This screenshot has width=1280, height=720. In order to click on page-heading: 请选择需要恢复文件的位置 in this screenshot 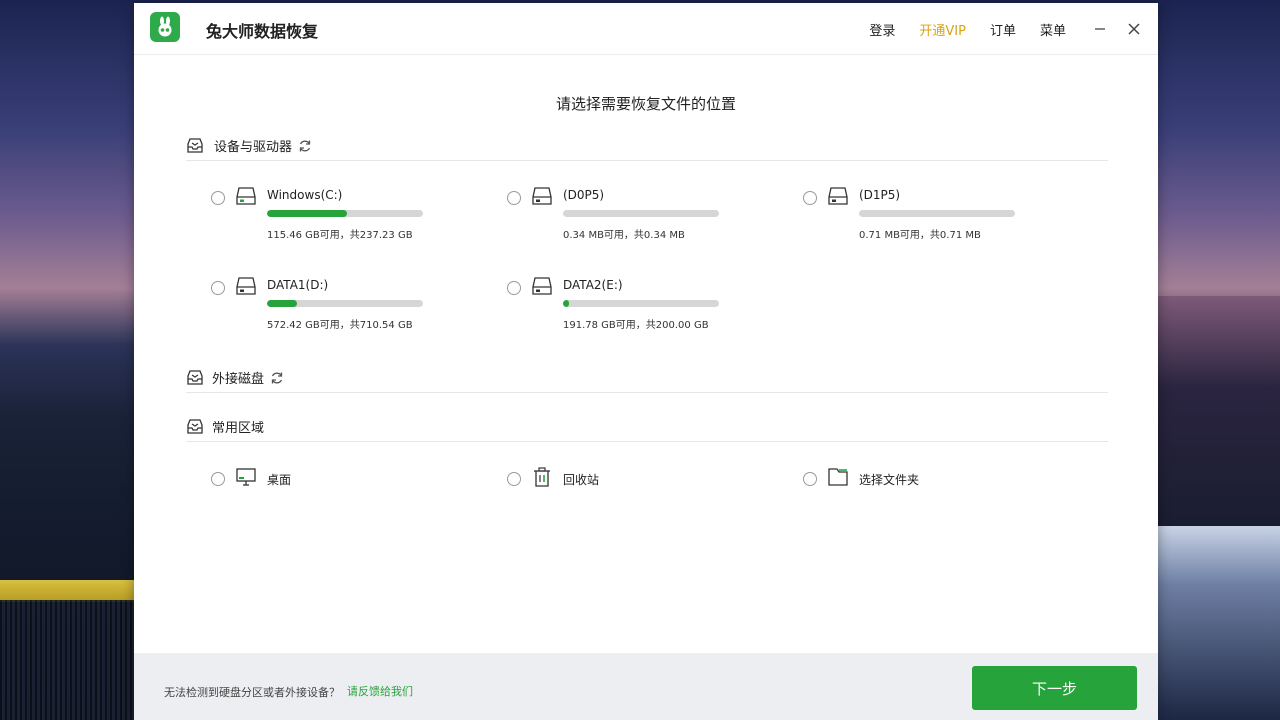, I will do `click(645, 104)`.